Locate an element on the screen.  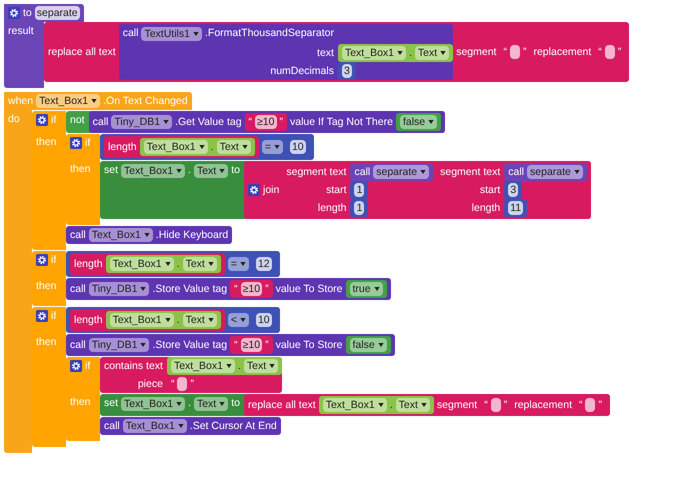
value-field: 12 is located at coordinates (264, 264).